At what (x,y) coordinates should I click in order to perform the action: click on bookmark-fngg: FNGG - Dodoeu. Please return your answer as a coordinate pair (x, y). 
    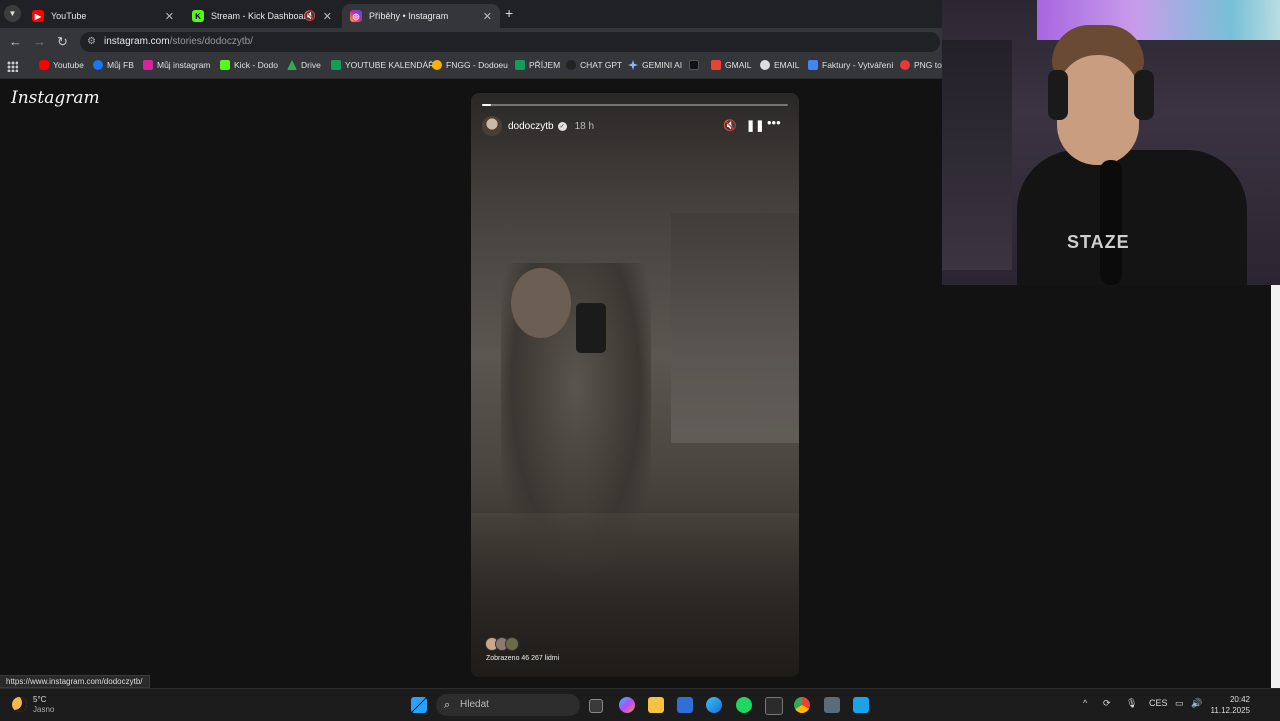
    Looking at the image, I should click on (470, 65).